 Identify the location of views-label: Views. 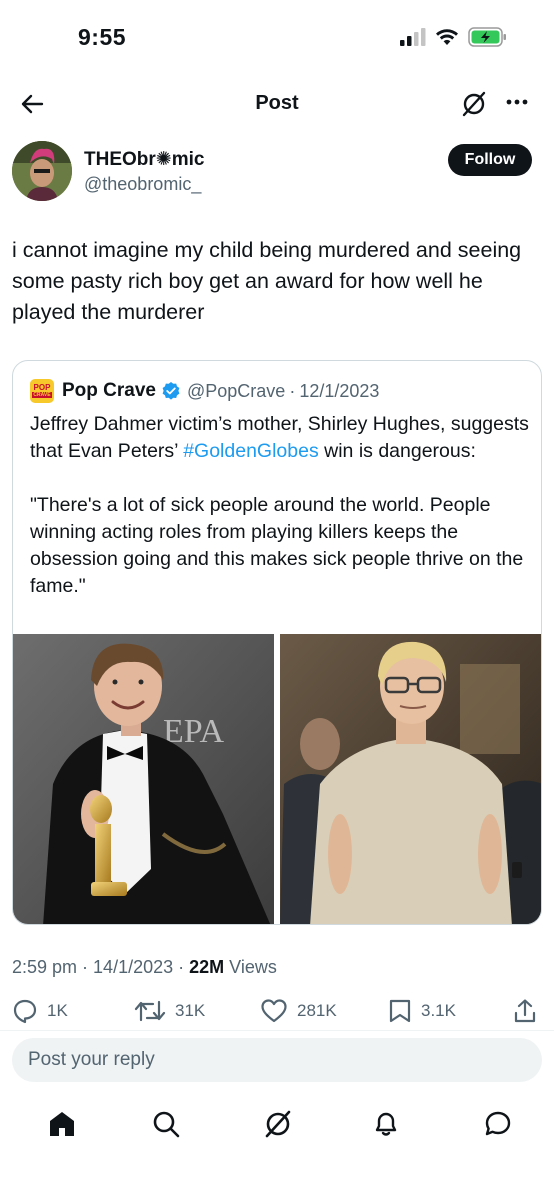
(250, 967).